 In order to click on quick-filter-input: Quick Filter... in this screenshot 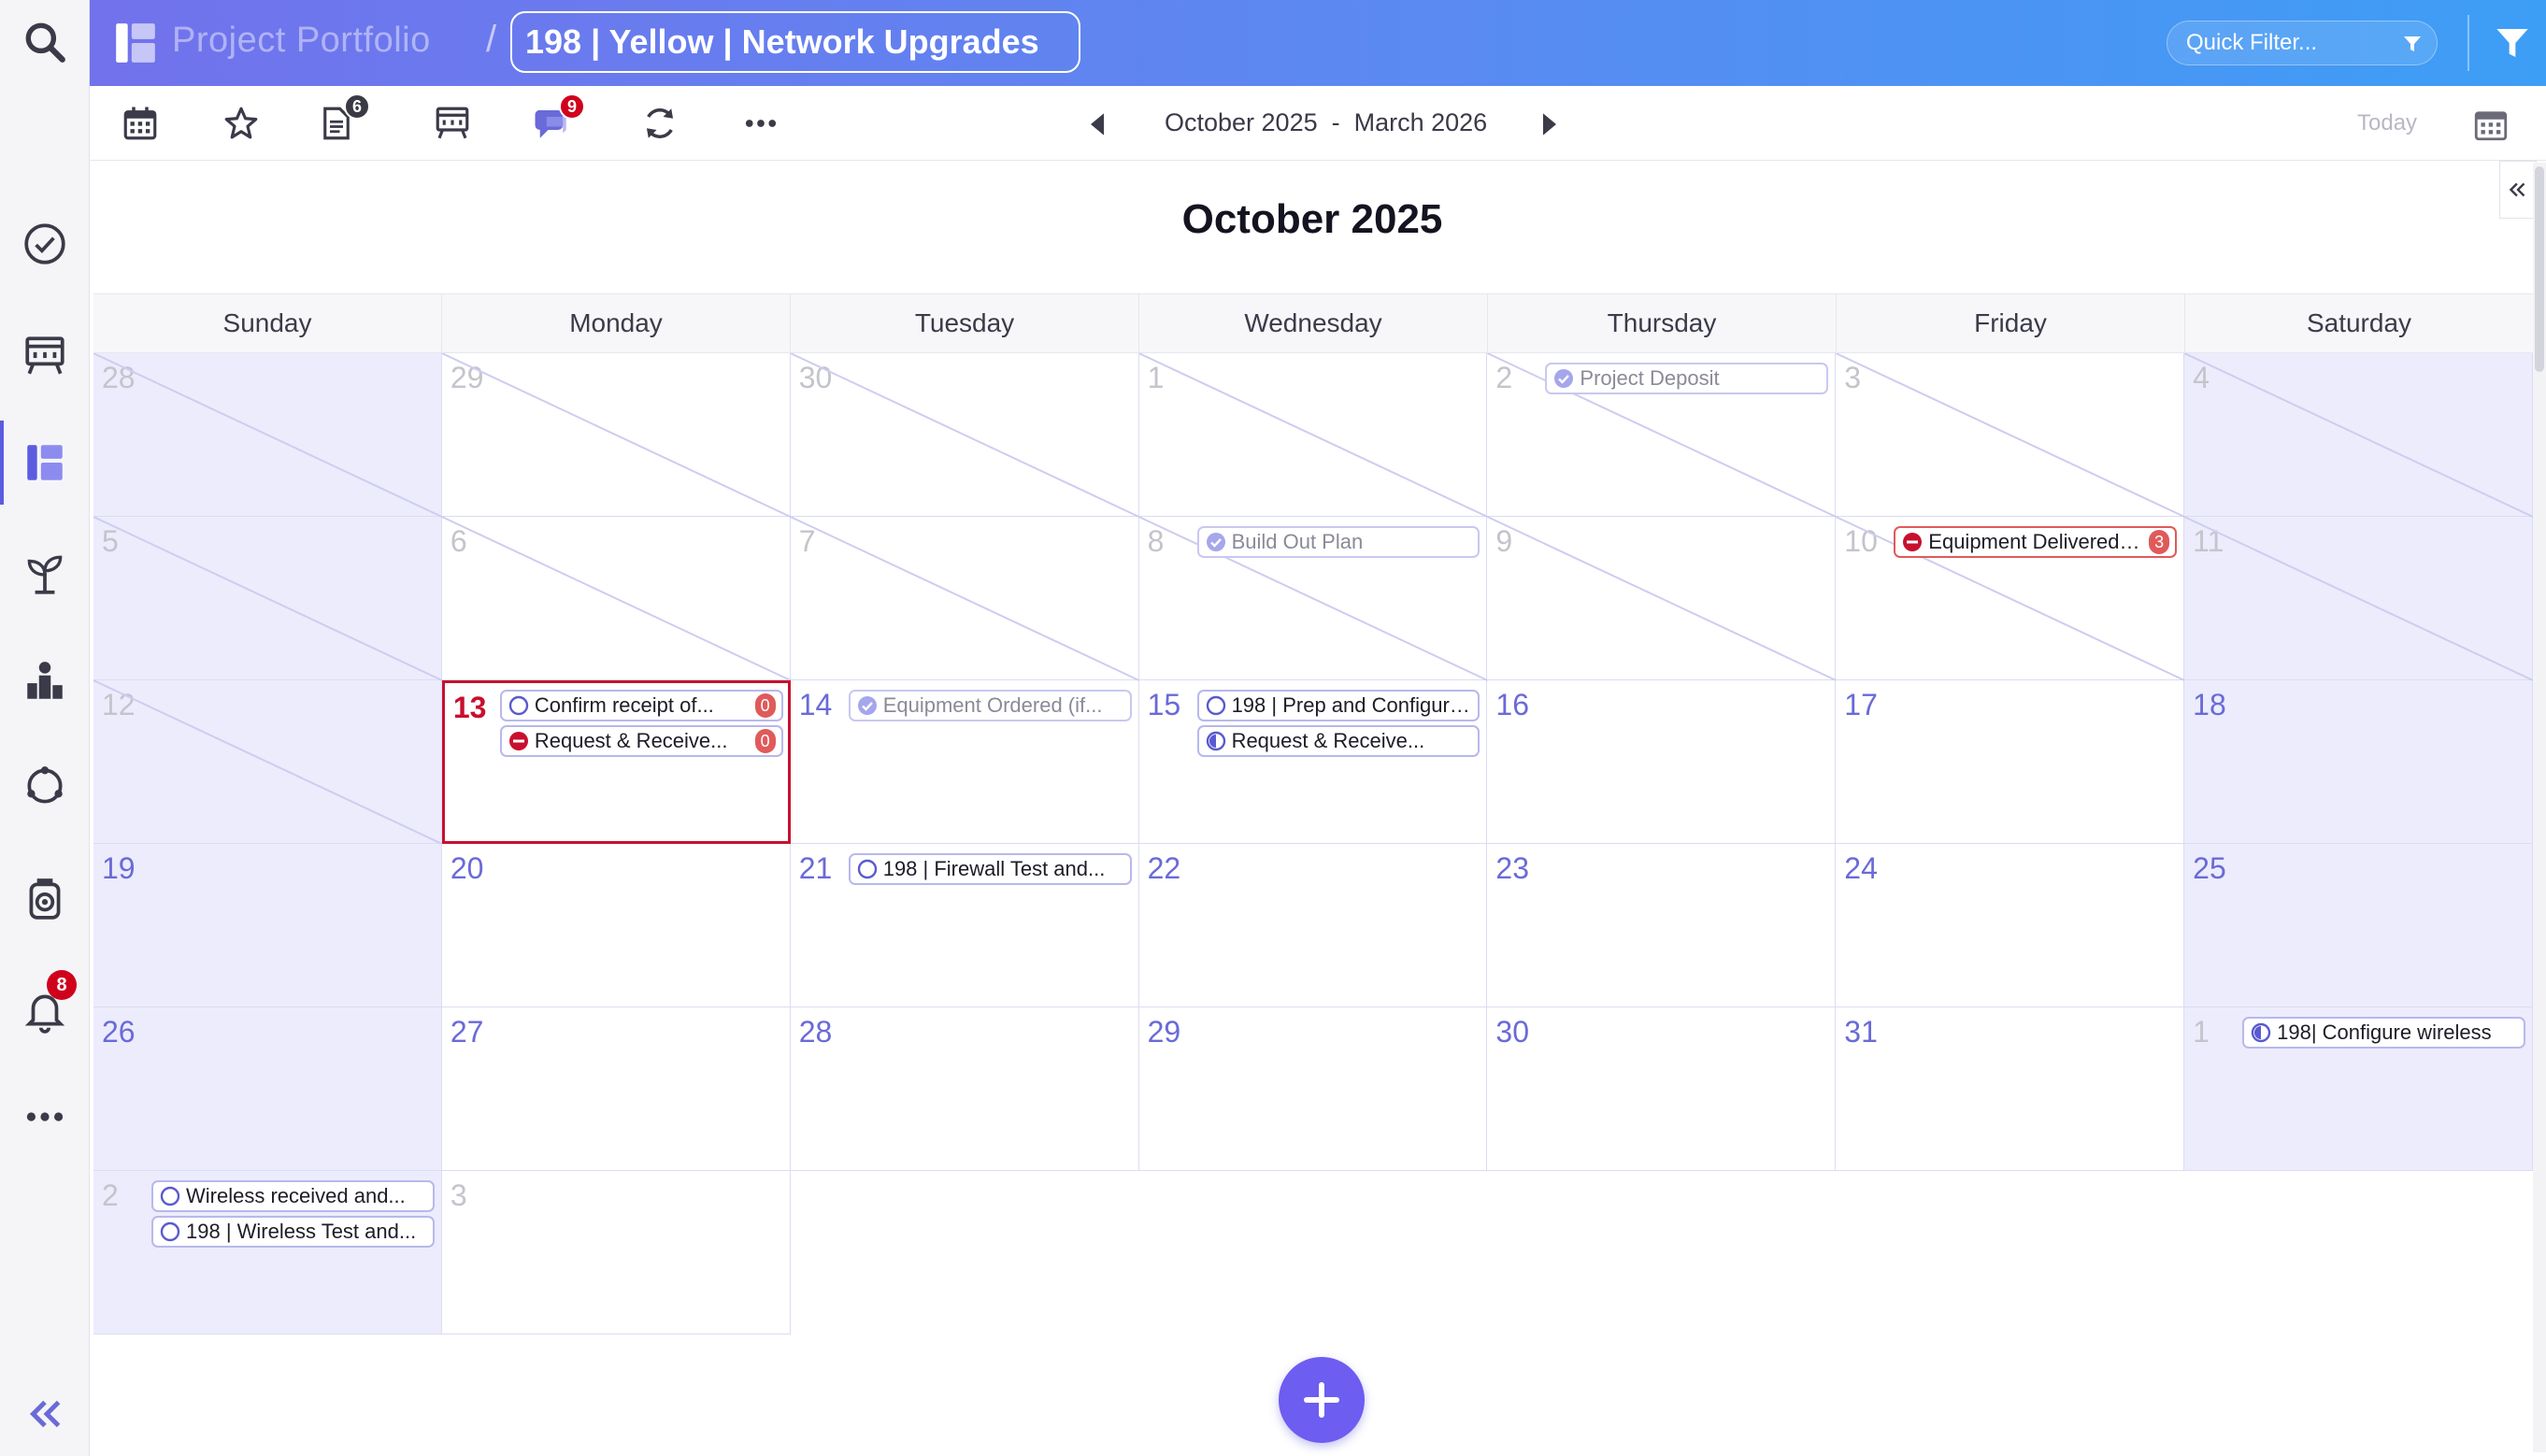, I will do `click(2303, 43)`.